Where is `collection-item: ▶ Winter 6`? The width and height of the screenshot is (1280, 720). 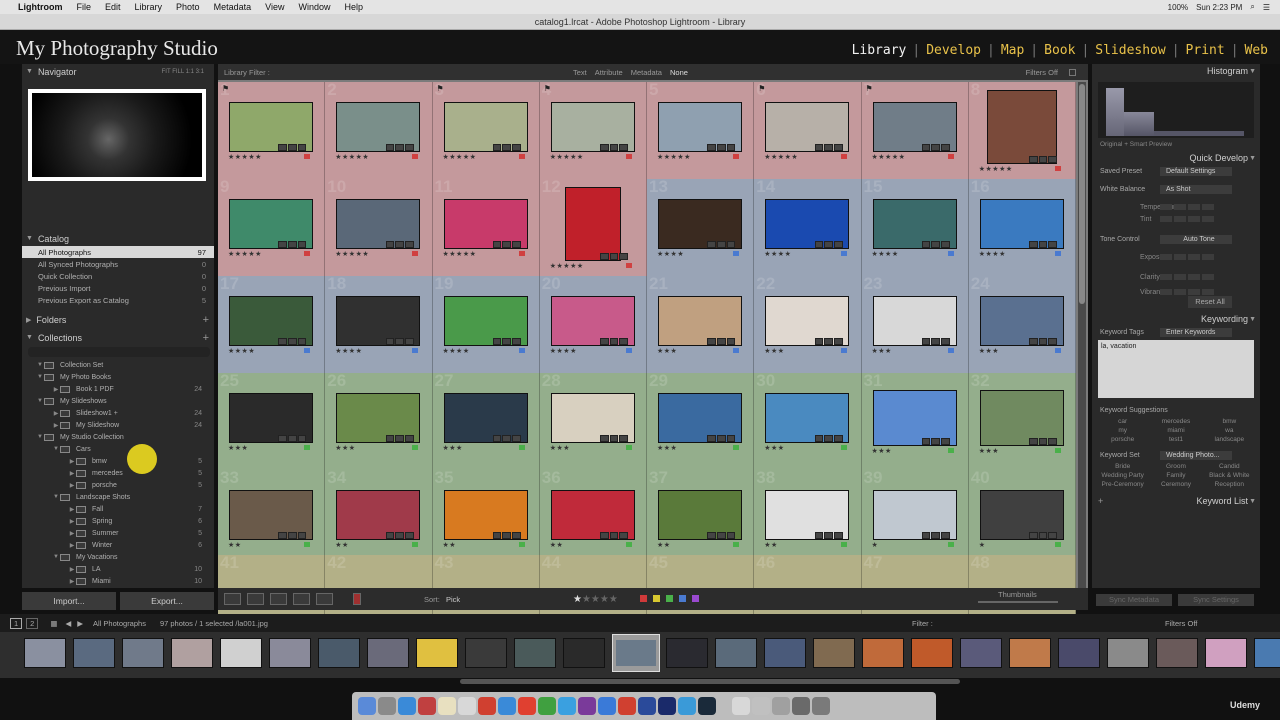 collection-item: ▶ Winter 6 is located at coordinates (118, 545).